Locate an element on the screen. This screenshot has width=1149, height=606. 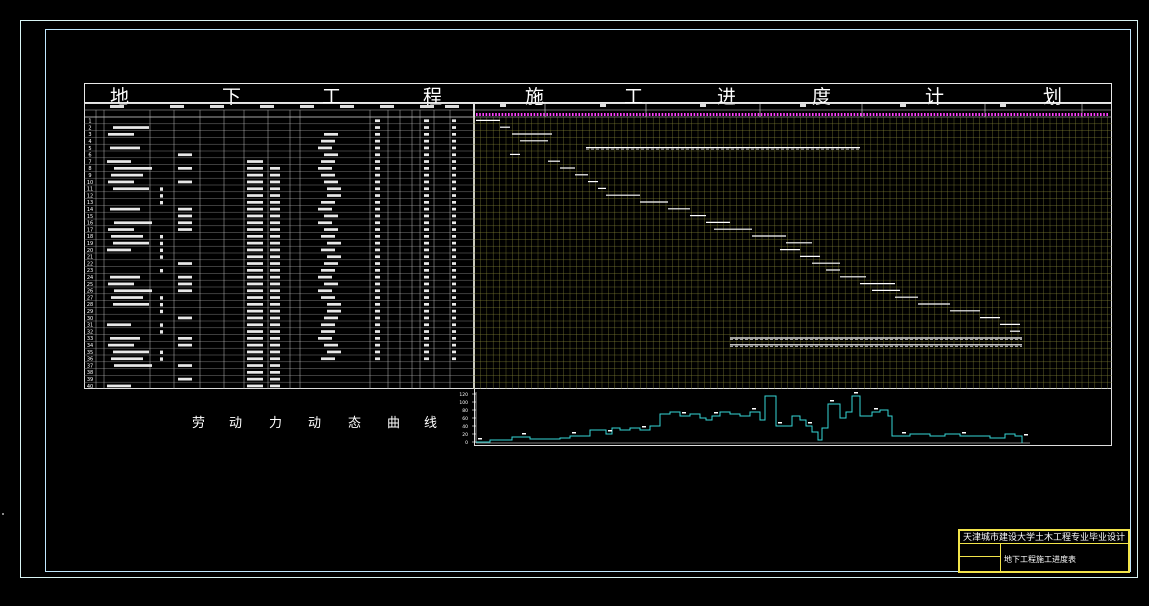
table-row-number: 33 is located at coordinates (90, 339).